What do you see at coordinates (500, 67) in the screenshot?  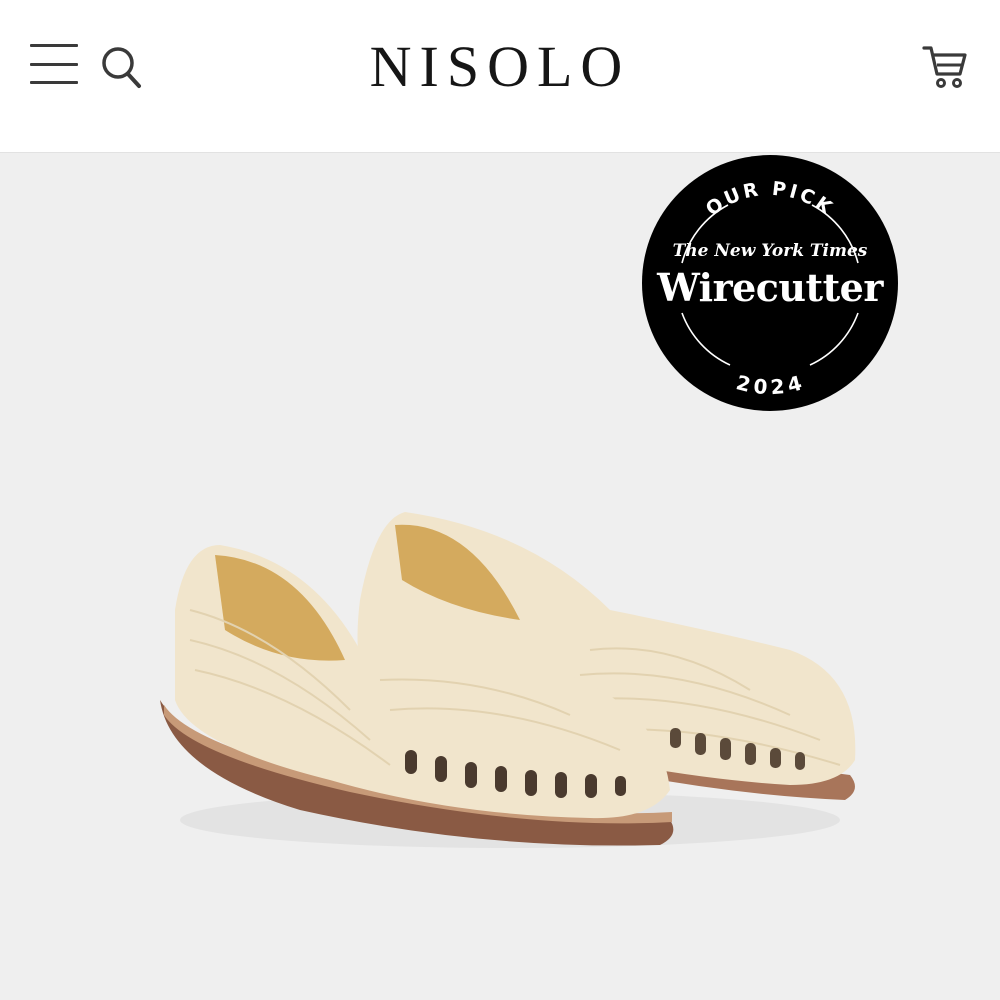 I see `brand-logo: NISOLO` at bounding box center [500, 67].